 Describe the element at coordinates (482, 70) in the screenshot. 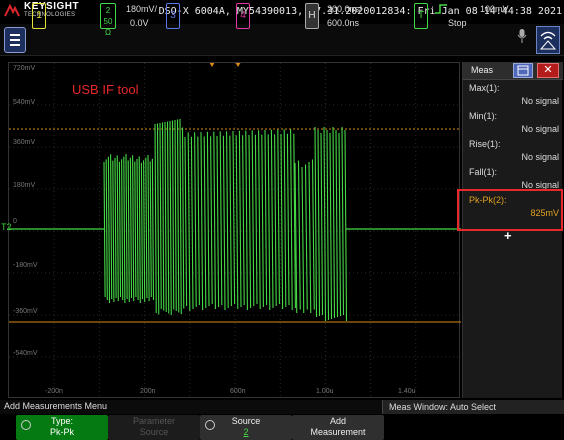

I see `measurement-panel-title: Meas` at that location.